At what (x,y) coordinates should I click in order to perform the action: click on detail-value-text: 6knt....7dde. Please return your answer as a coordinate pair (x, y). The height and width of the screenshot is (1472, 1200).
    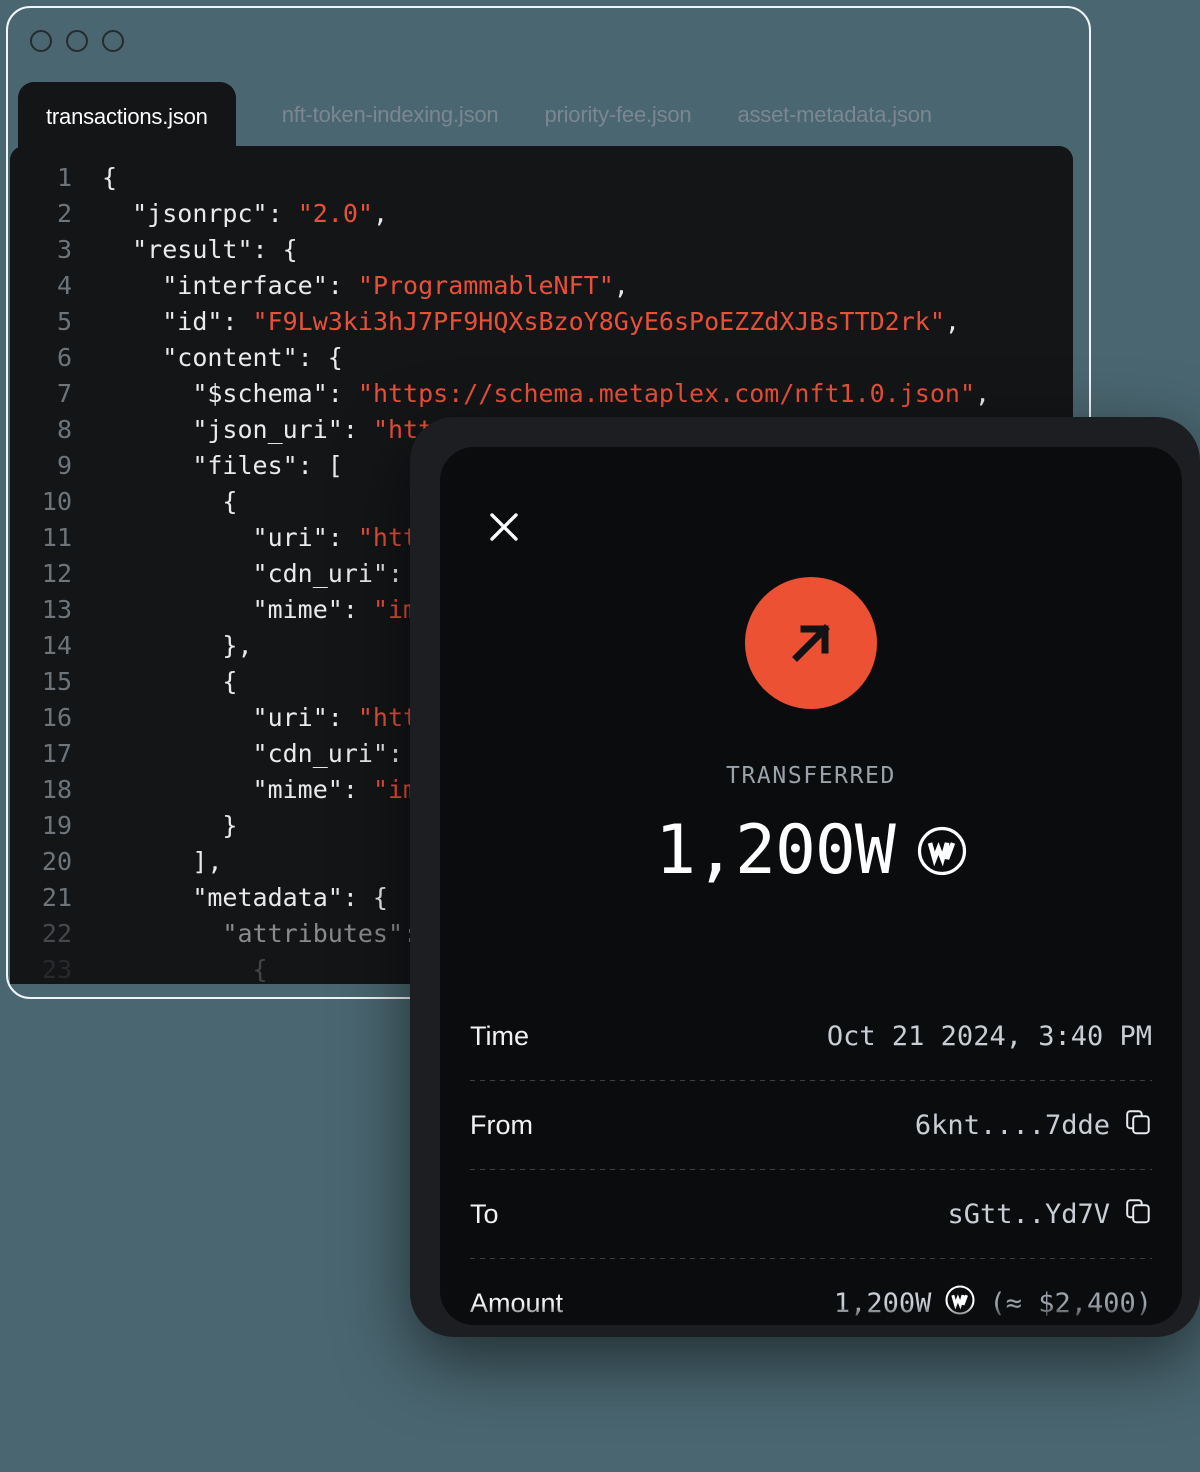
    Looking at the image, I should click on (1012, 1125).